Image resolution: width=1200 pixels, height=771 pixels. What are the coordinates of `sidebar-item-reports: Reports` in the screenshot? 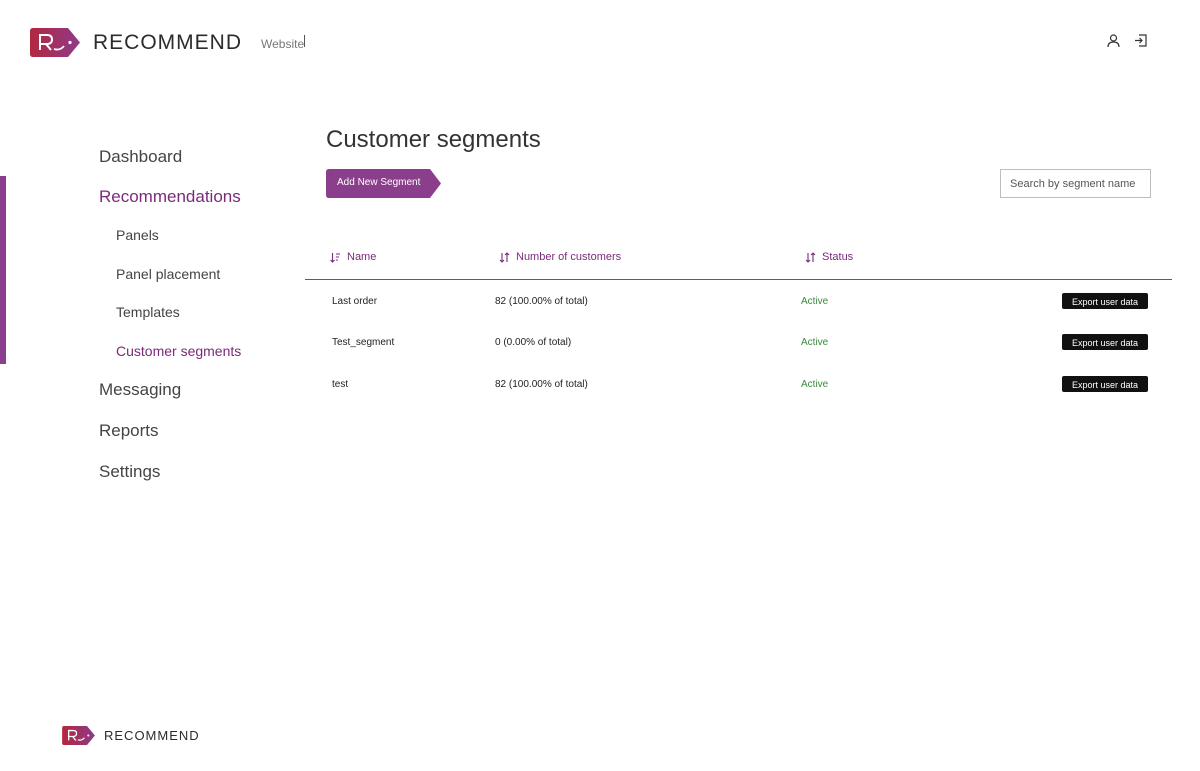 It's located at (129, 431).